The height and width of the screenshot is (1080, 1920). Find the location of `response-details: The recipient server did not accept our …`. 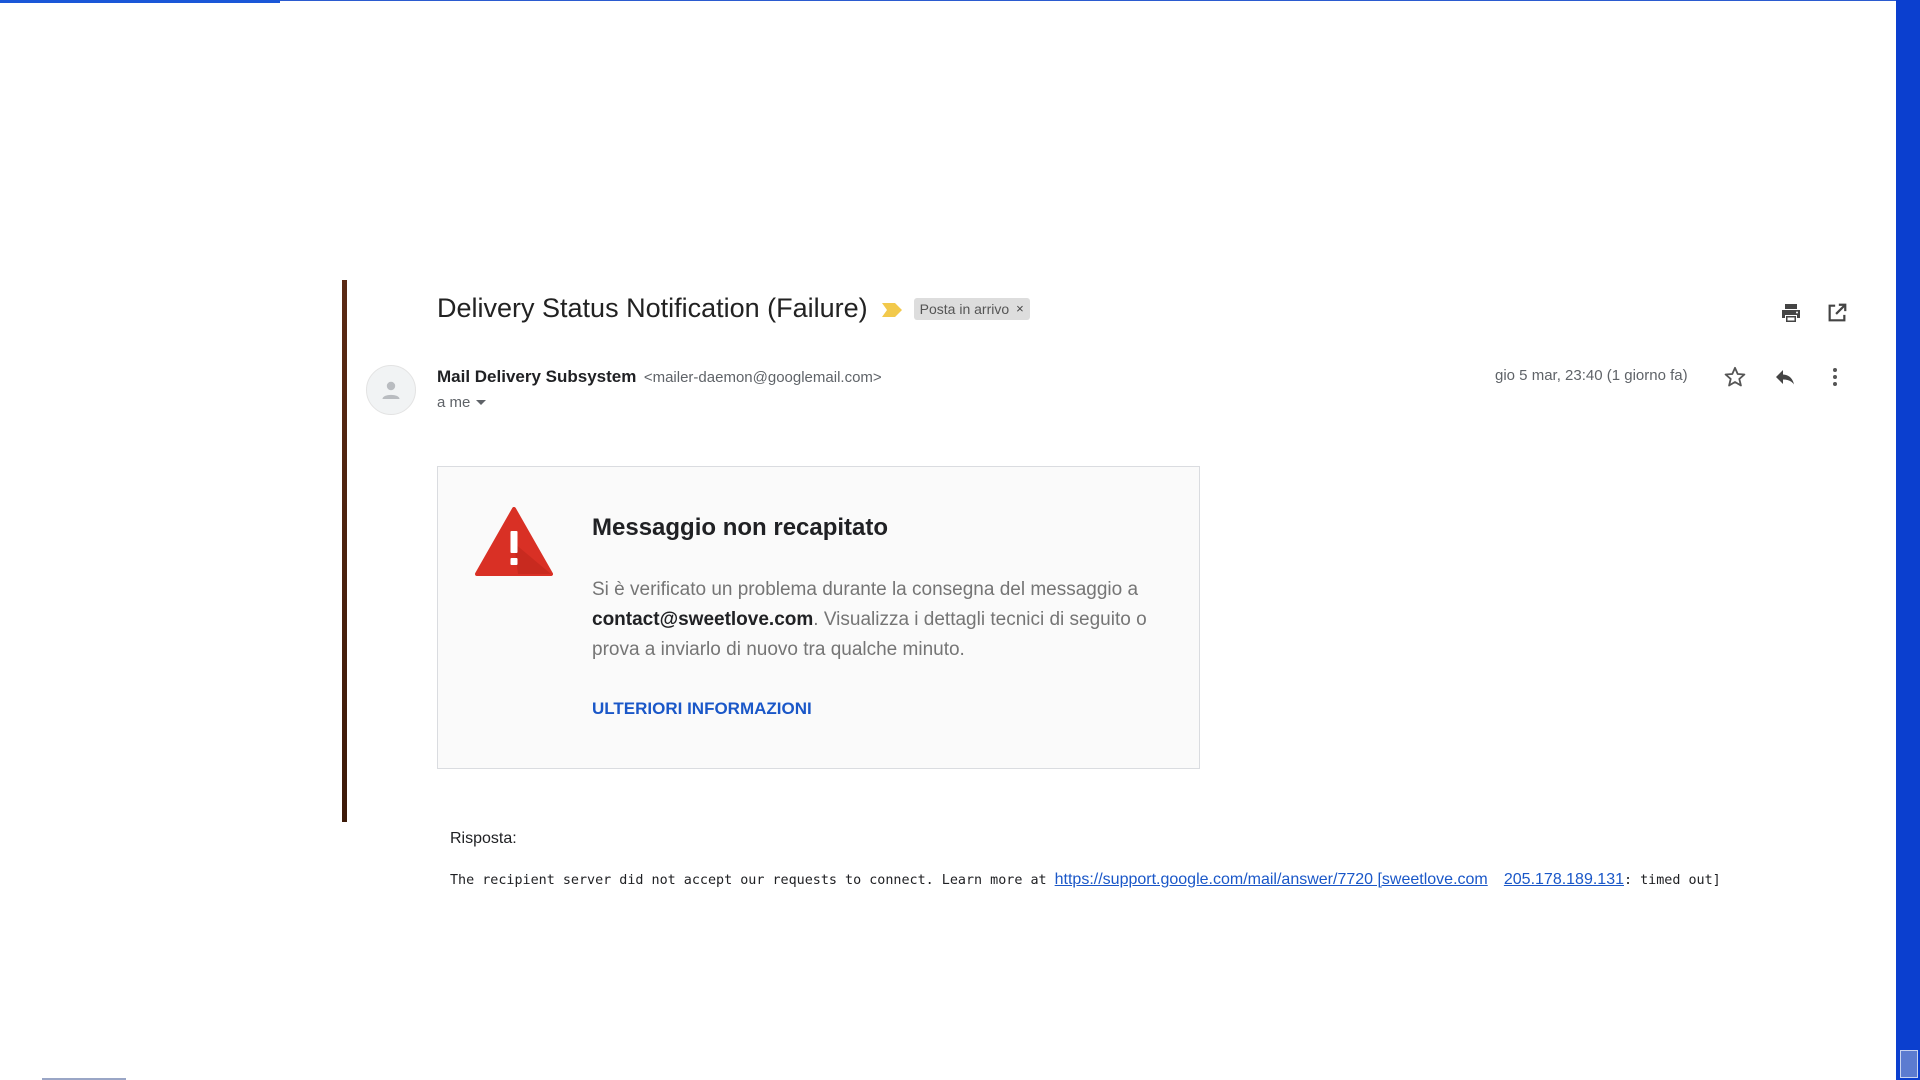

response-details: The recipient server did not accept our … is located at coordinates (1085, 880).